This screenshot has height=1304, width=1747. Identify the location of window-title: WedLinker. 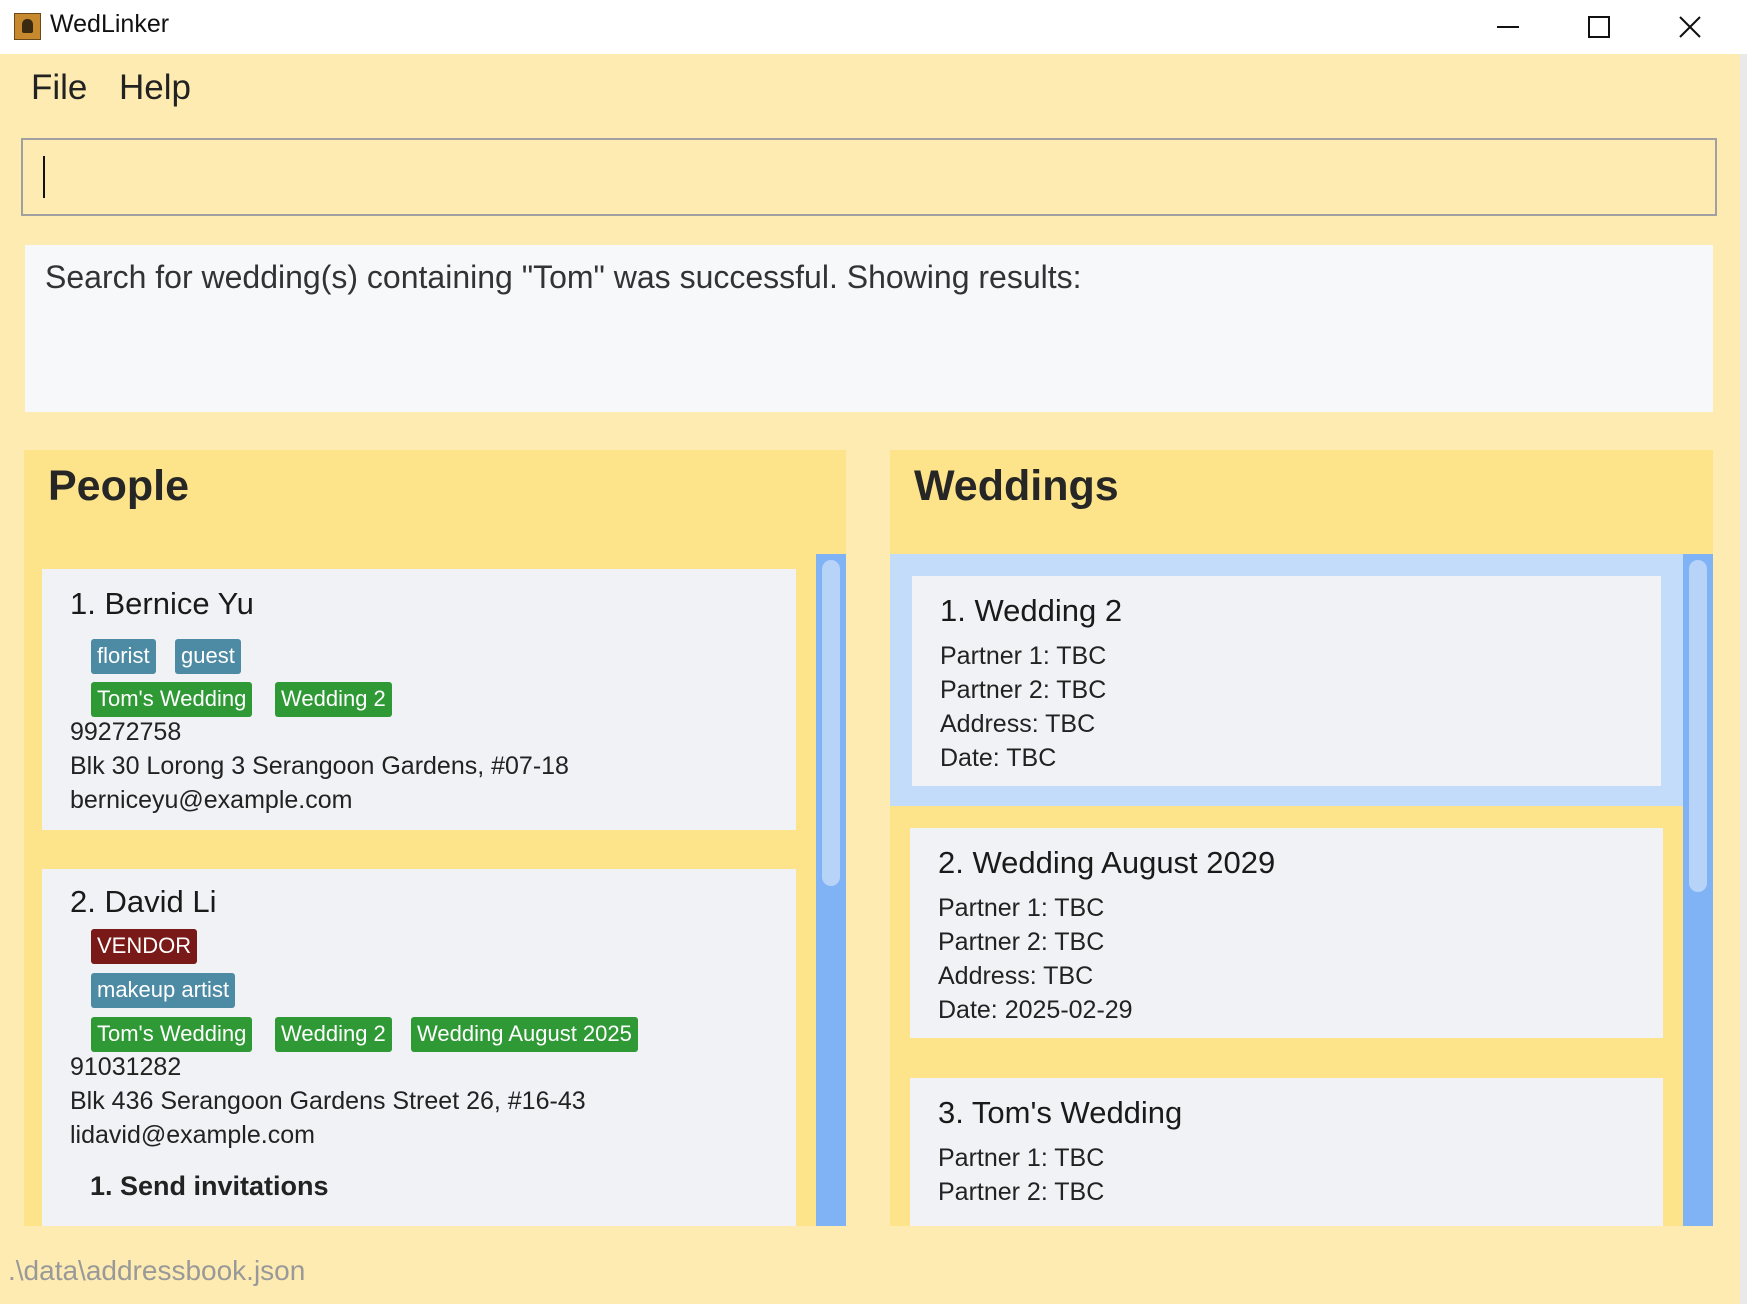
(110, 24).